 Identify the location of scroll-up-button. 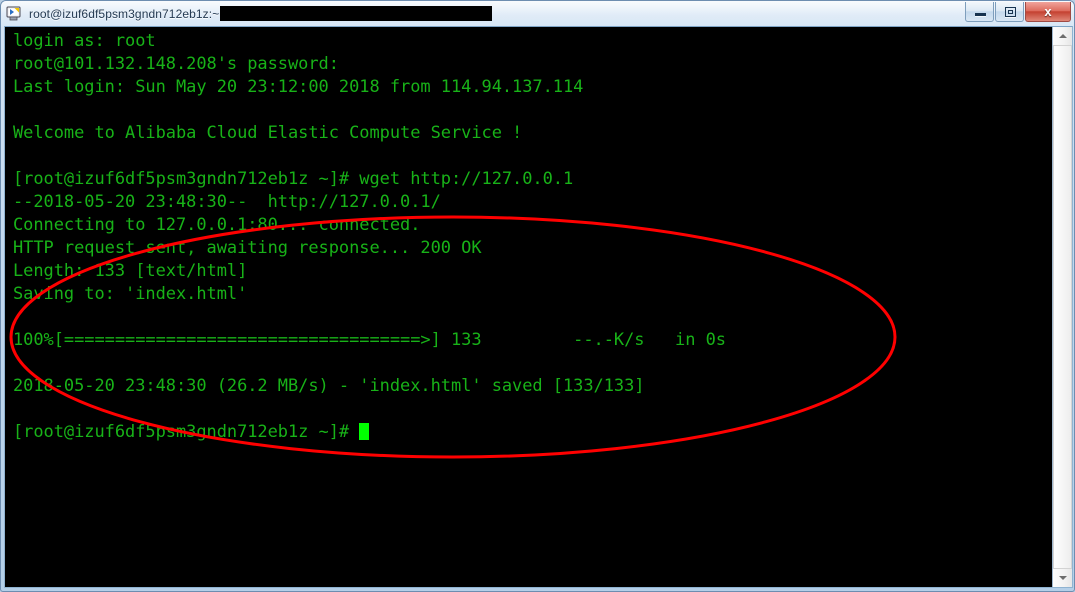
(1062, 36).